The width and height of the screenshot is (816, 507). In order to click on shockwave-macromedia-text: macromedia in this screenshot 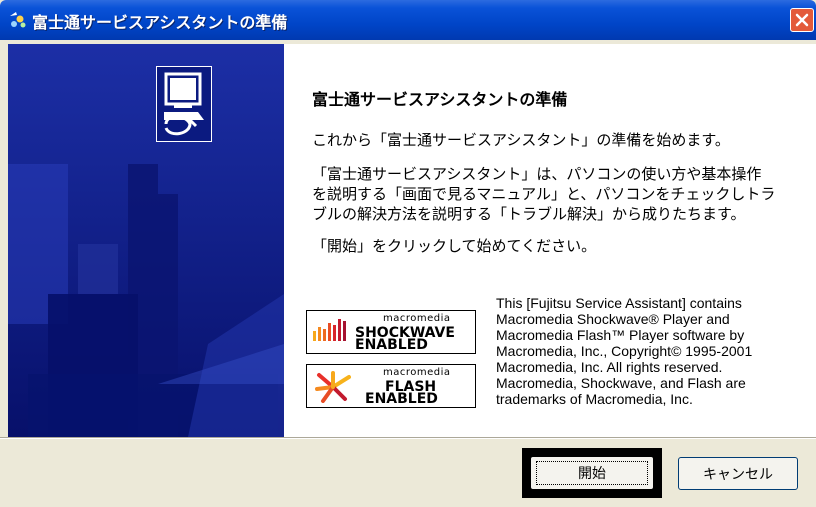, I will do `click(417, 318)`.